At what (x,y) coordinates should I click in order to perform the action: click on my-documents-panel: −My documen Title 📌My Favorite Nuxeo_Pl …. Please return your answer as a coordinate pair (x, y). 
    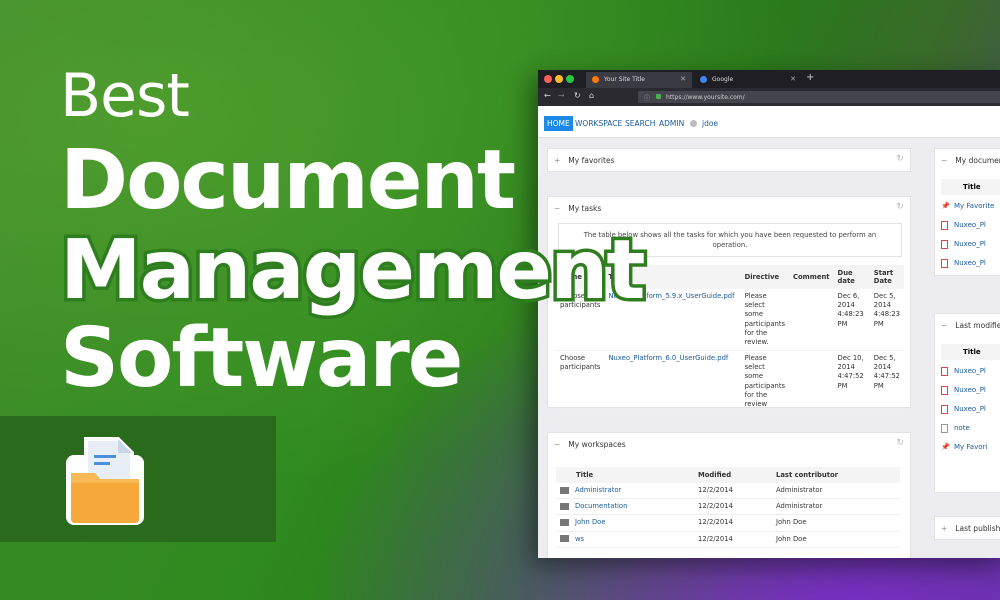
    Looking at the image, I should click on (967, 212).